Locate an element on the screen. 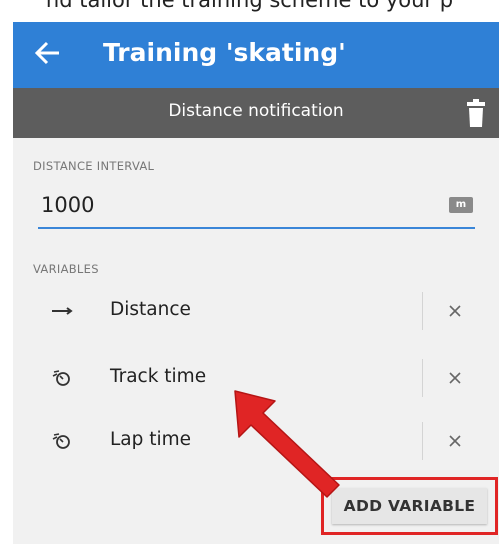  variables-label: VARIABLES is located at coordinates (66, 269).